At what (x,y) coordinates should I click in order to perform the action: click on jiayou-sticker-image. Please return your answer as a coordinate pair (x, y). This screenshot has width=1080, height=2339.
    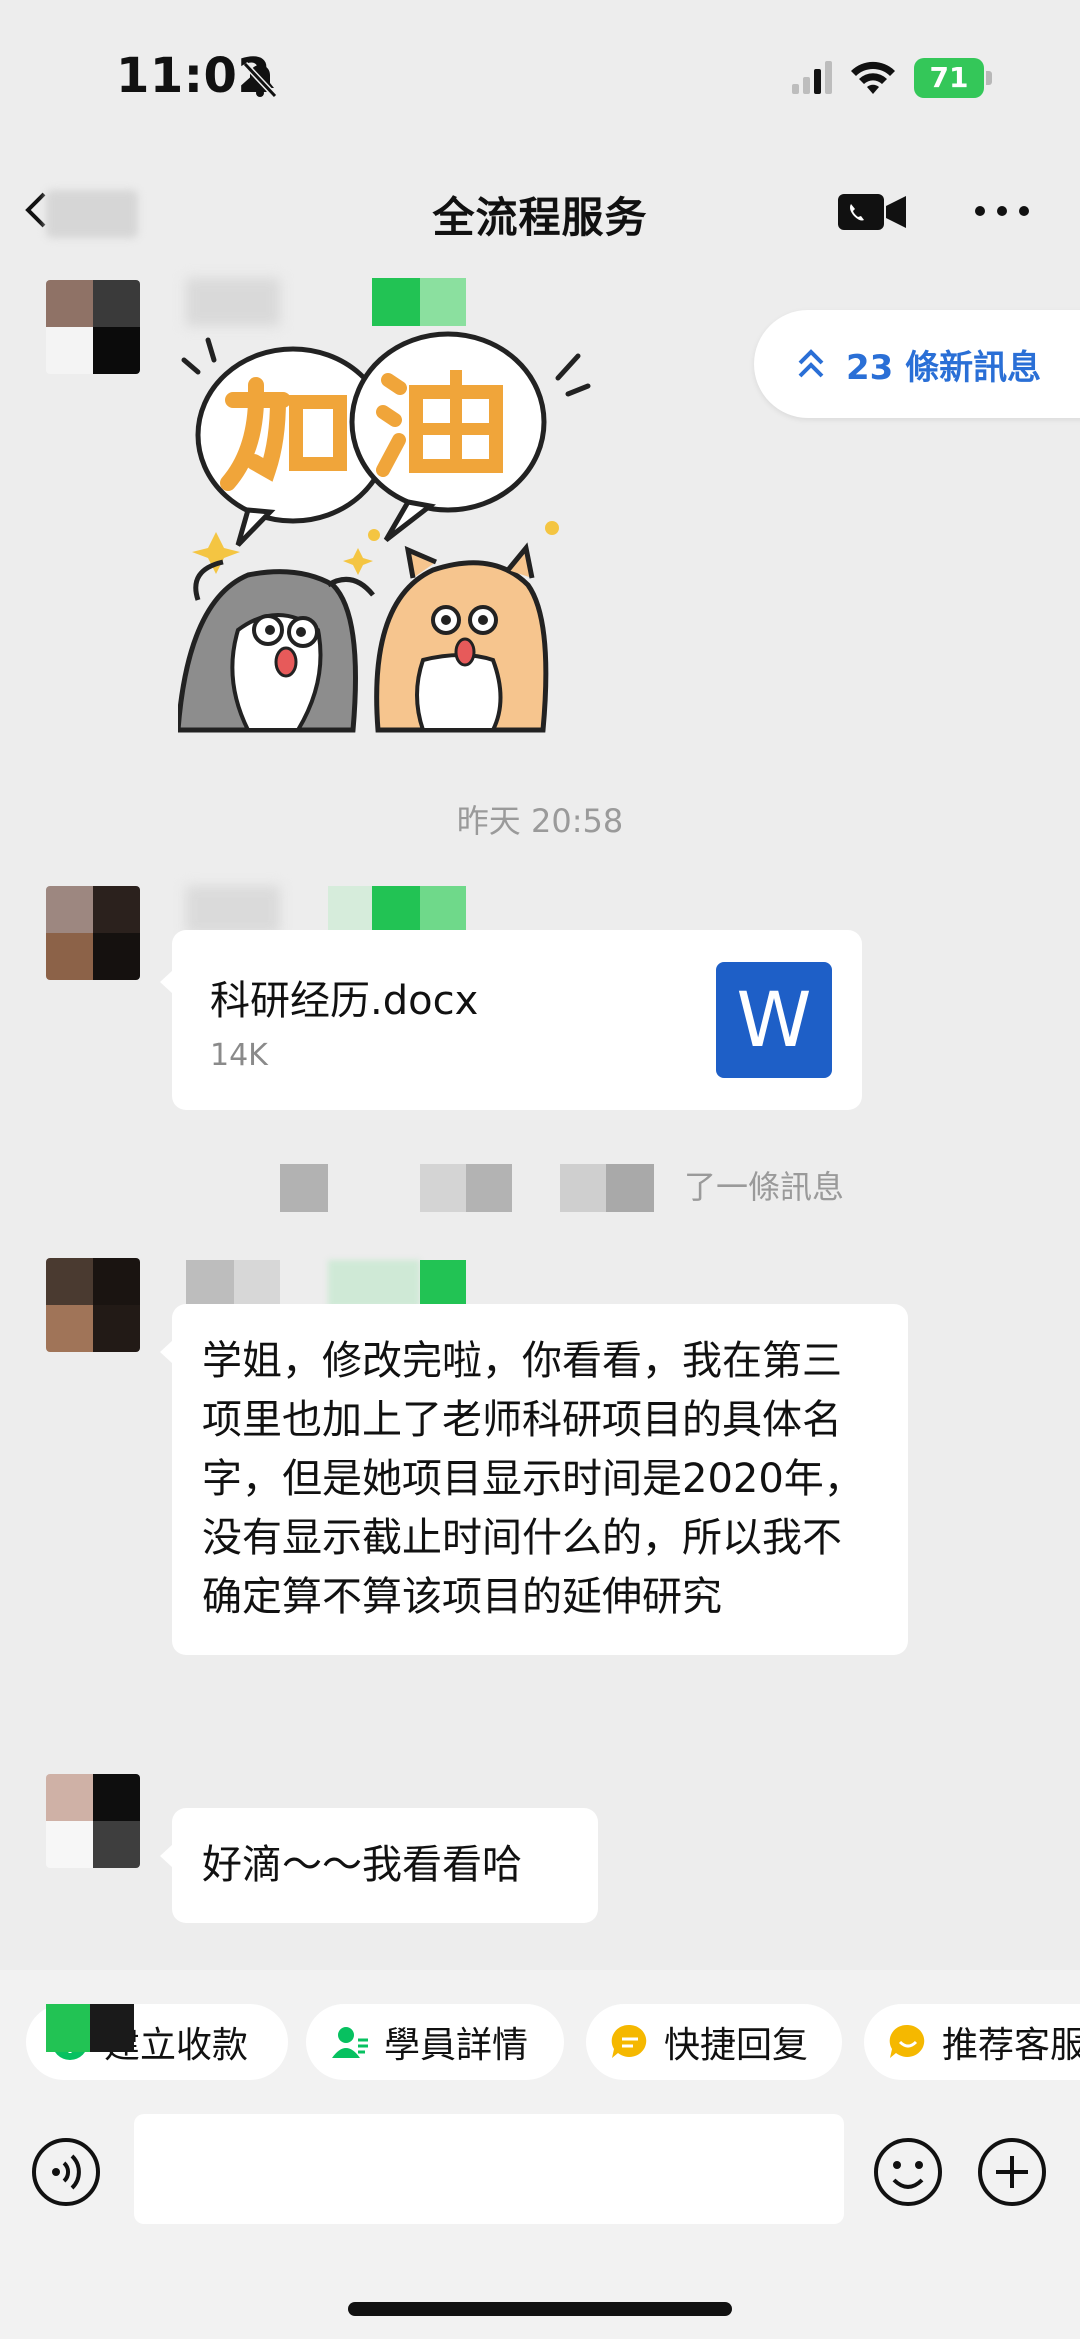
    Looking at the image, I should click on (384, 532).